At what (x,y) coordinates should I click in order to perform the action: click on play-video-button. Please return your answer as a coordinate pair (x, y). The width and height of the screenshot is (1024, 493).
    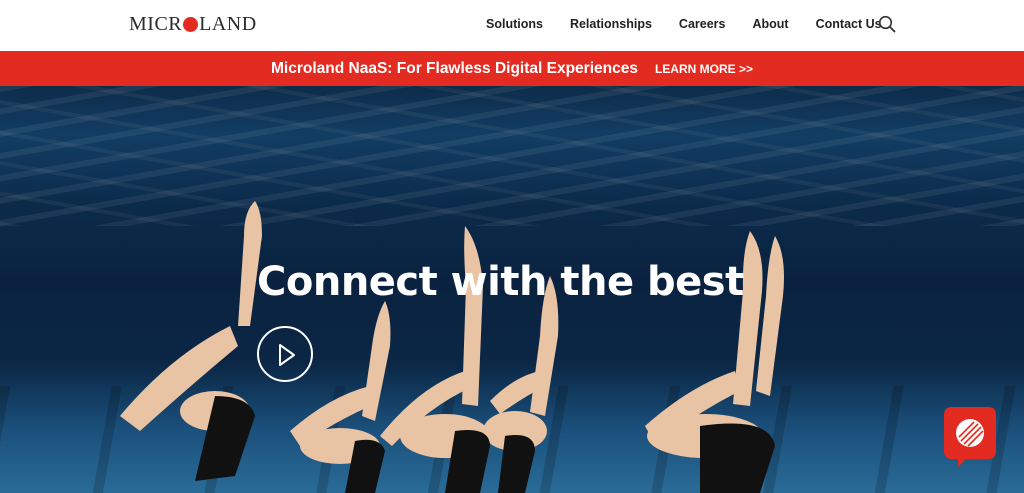
    Looking at the image, I should click on (285, 354).